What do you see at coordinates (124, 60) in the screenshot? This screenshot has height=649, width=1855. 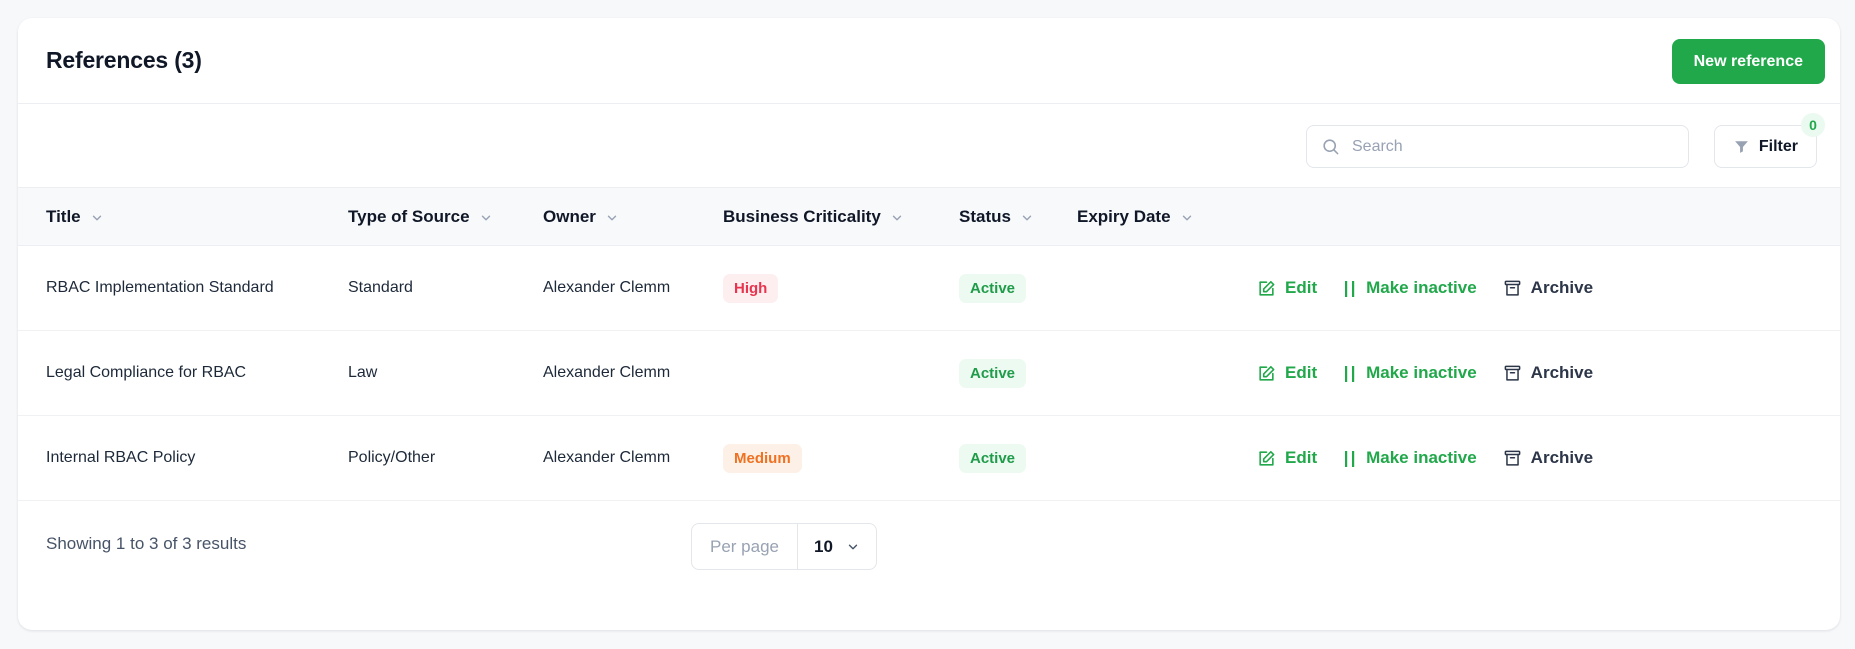 I see `page-title: References (3)` at bounding box center [124, 60].